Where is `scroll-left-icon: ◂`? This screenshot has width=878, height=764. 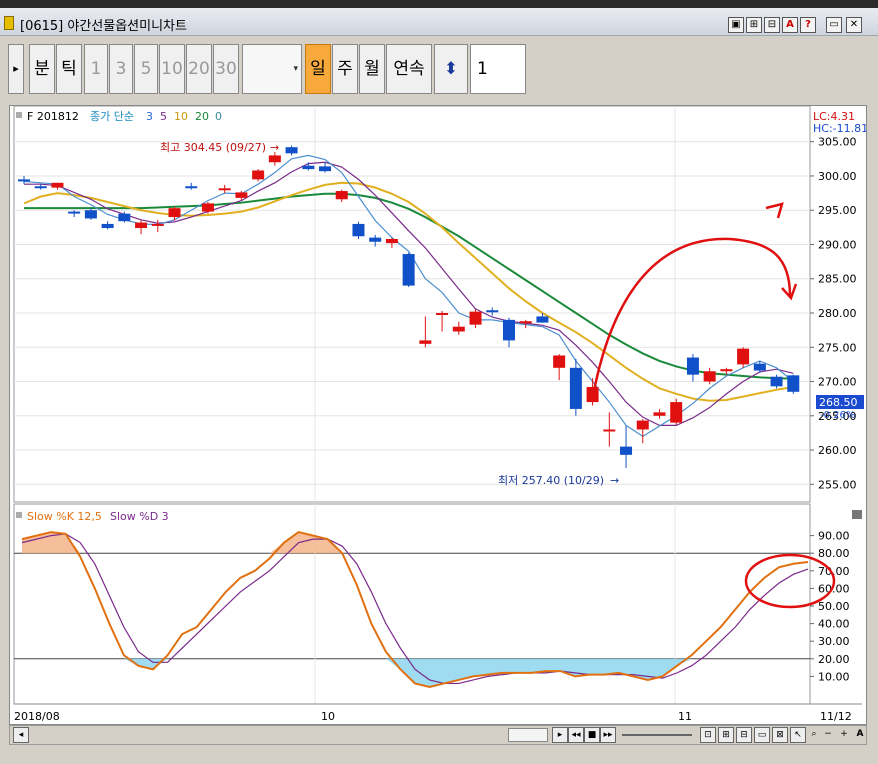
scroll-left-icon: ◂ is located at coordinates (21, 735).